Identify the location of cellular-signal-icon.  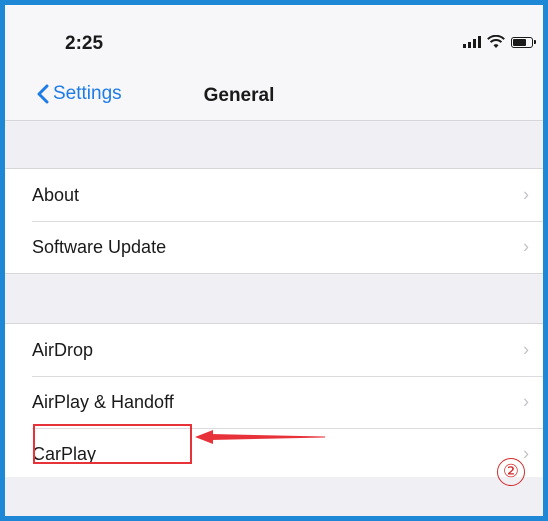
(472, 42).